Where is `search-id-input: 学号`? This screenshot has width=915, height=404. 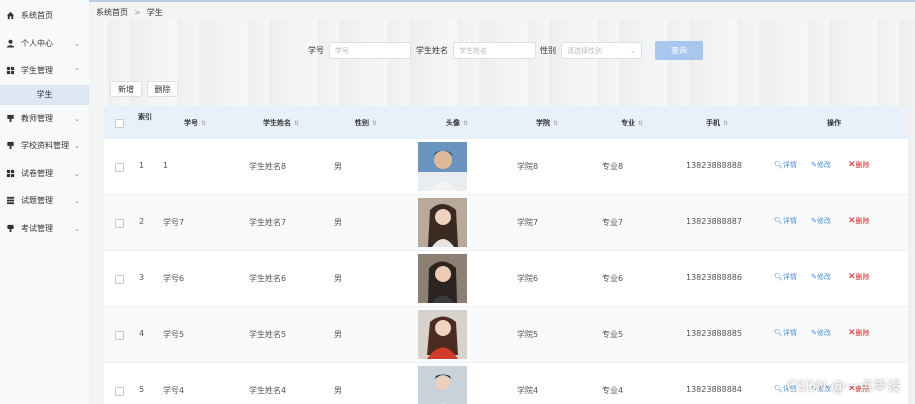
search-id-input: 学号 is located at coordinates (370, 50).